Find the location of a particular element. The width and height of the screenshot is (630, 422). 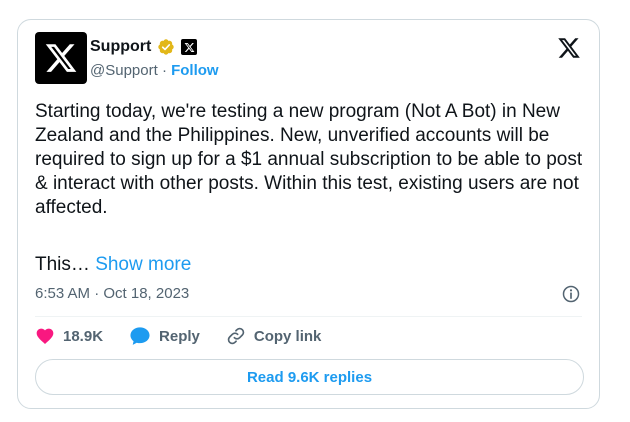

like-button: 18.9K is located at coordinates (69, 336).